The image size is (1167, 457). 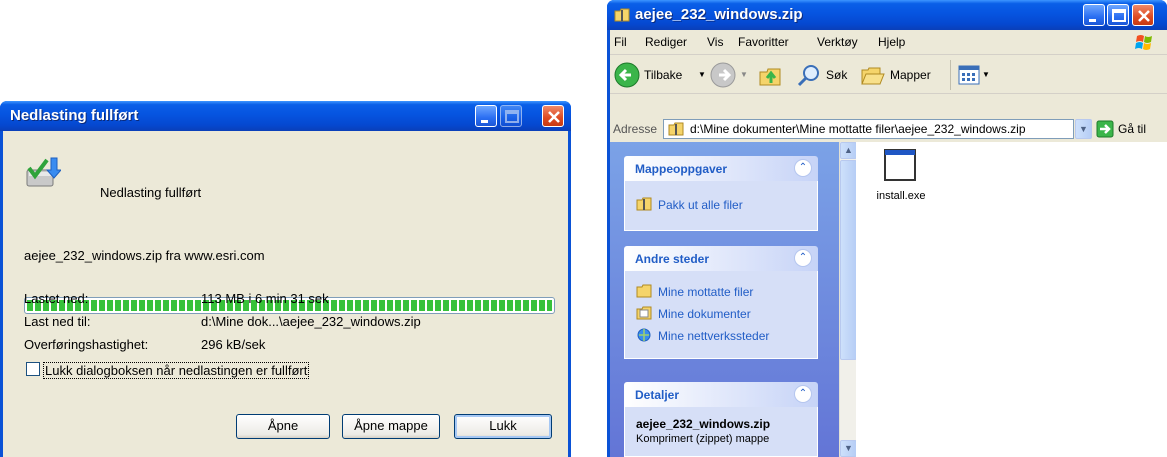 I want to click on details-file-name: aejee_232_windows.zip, so click(x=703, y=424).